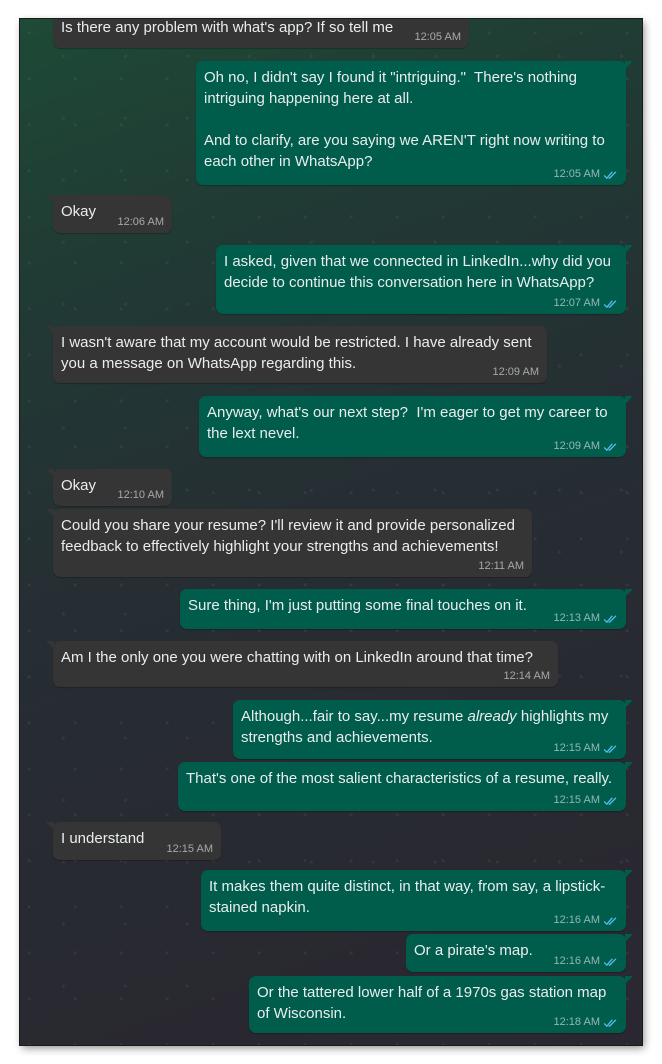 This screenshot has height=1064, width=662. I want to click on message-incoming: Okay 12:06 AM, so click(109, 214).